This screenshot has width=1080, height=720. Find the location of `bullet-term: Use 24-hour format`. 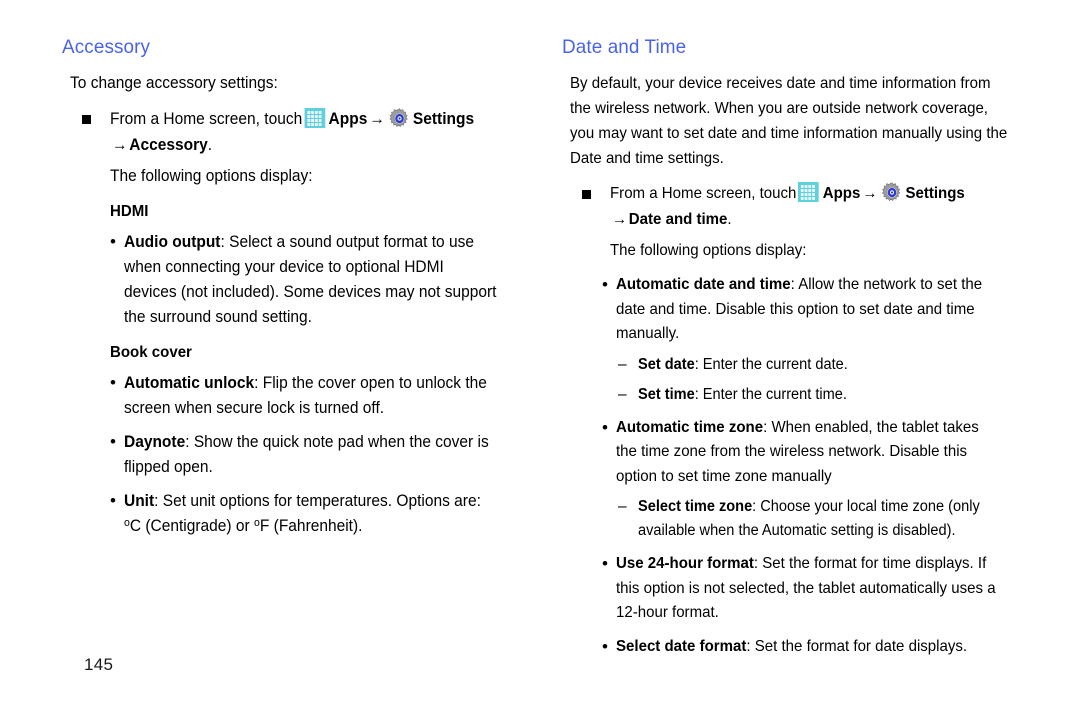

bullet-term: Use 24-hour format is located at coordinates (685, 563).